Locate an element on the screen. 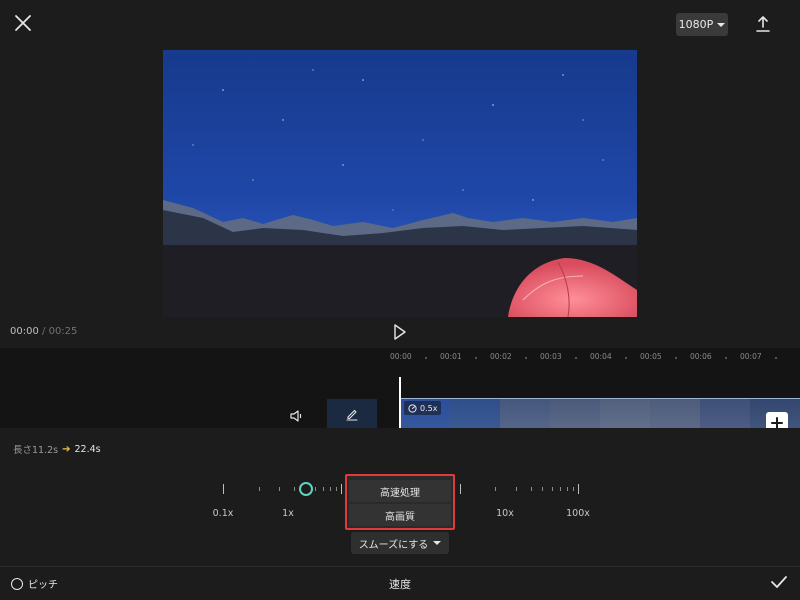 The image size is (800, 600). ruler-label: 00:04 is located at coordinates (601, 356).